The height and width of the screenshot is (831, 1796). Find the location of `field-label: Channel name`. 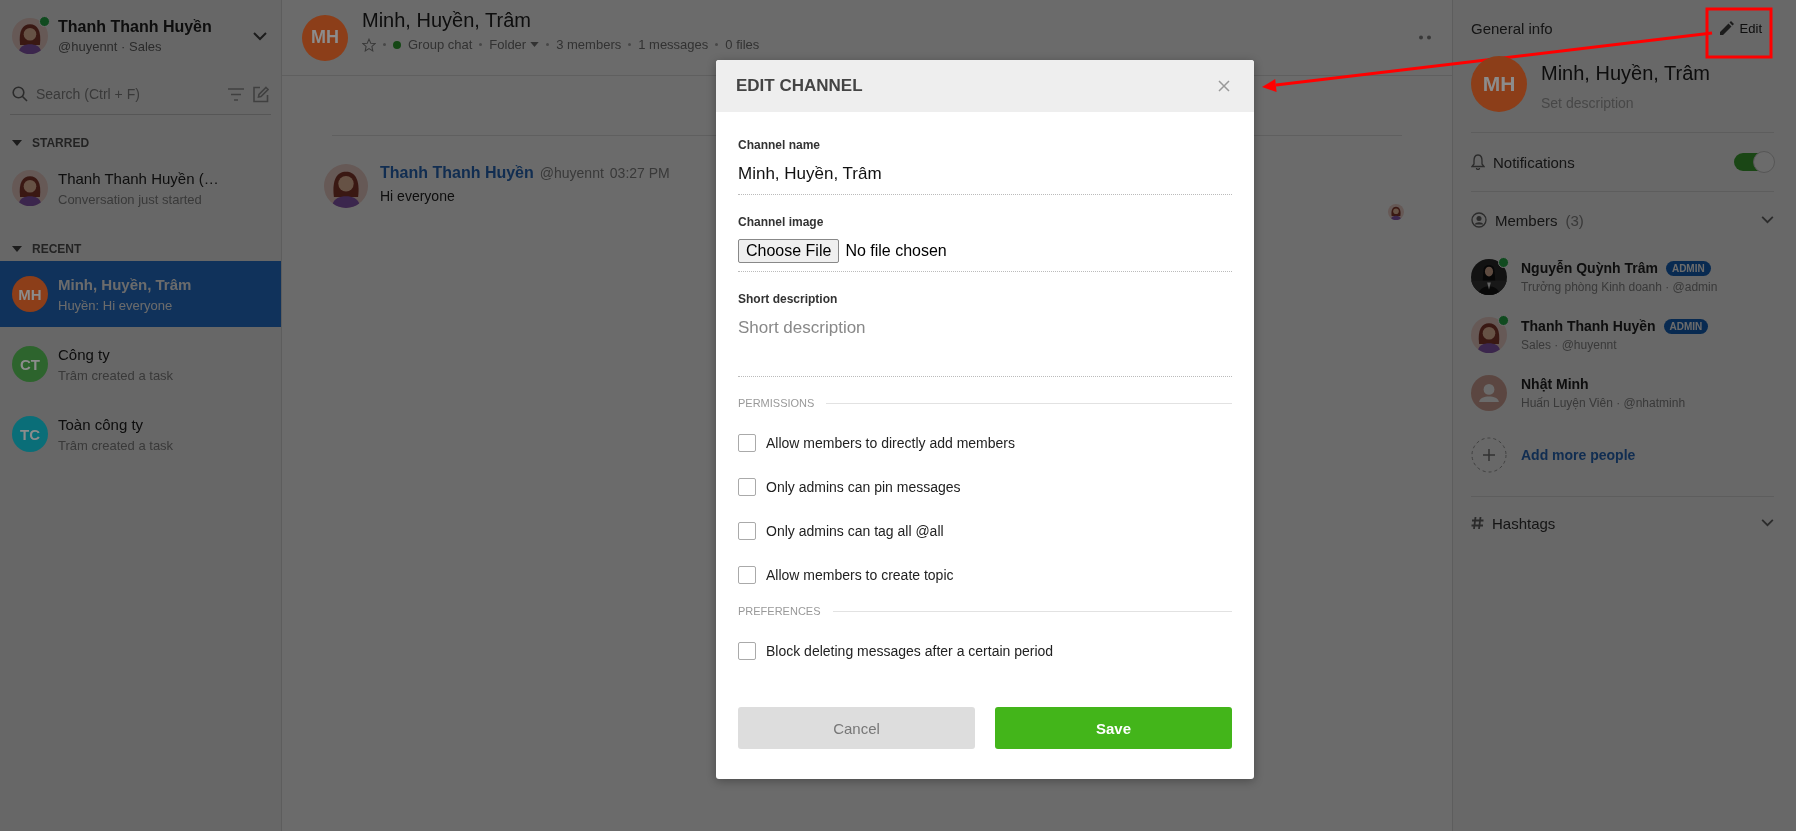

field-label: Channel name is located at coordinates (780, 145).